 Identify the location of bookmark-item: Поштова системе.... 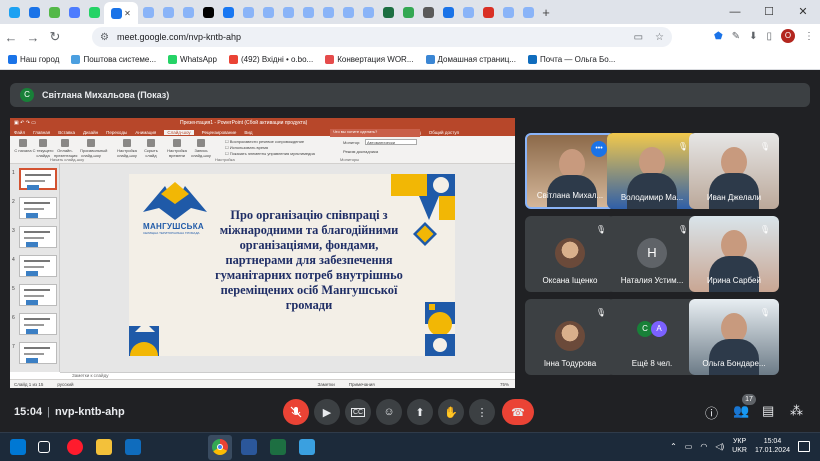
(113, 59).